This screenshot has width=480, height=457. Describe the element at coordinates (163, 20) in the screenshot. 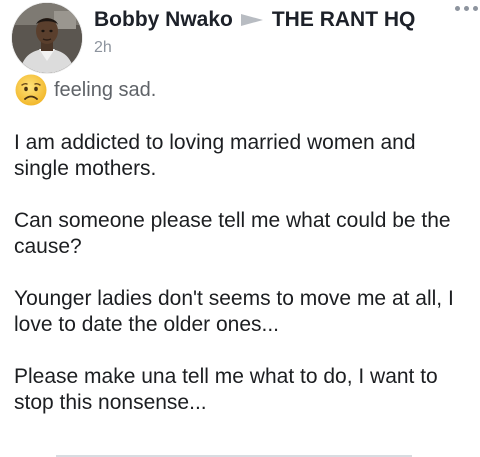

I see `author-name: Bobby Nwako` at that location.